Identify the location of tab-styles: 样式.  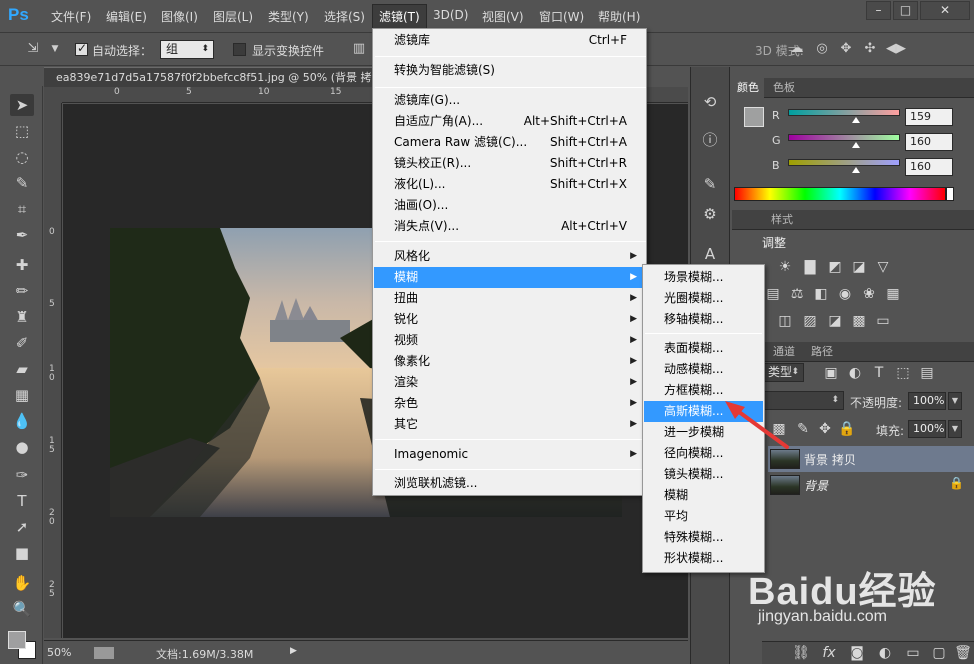
(782, 220).